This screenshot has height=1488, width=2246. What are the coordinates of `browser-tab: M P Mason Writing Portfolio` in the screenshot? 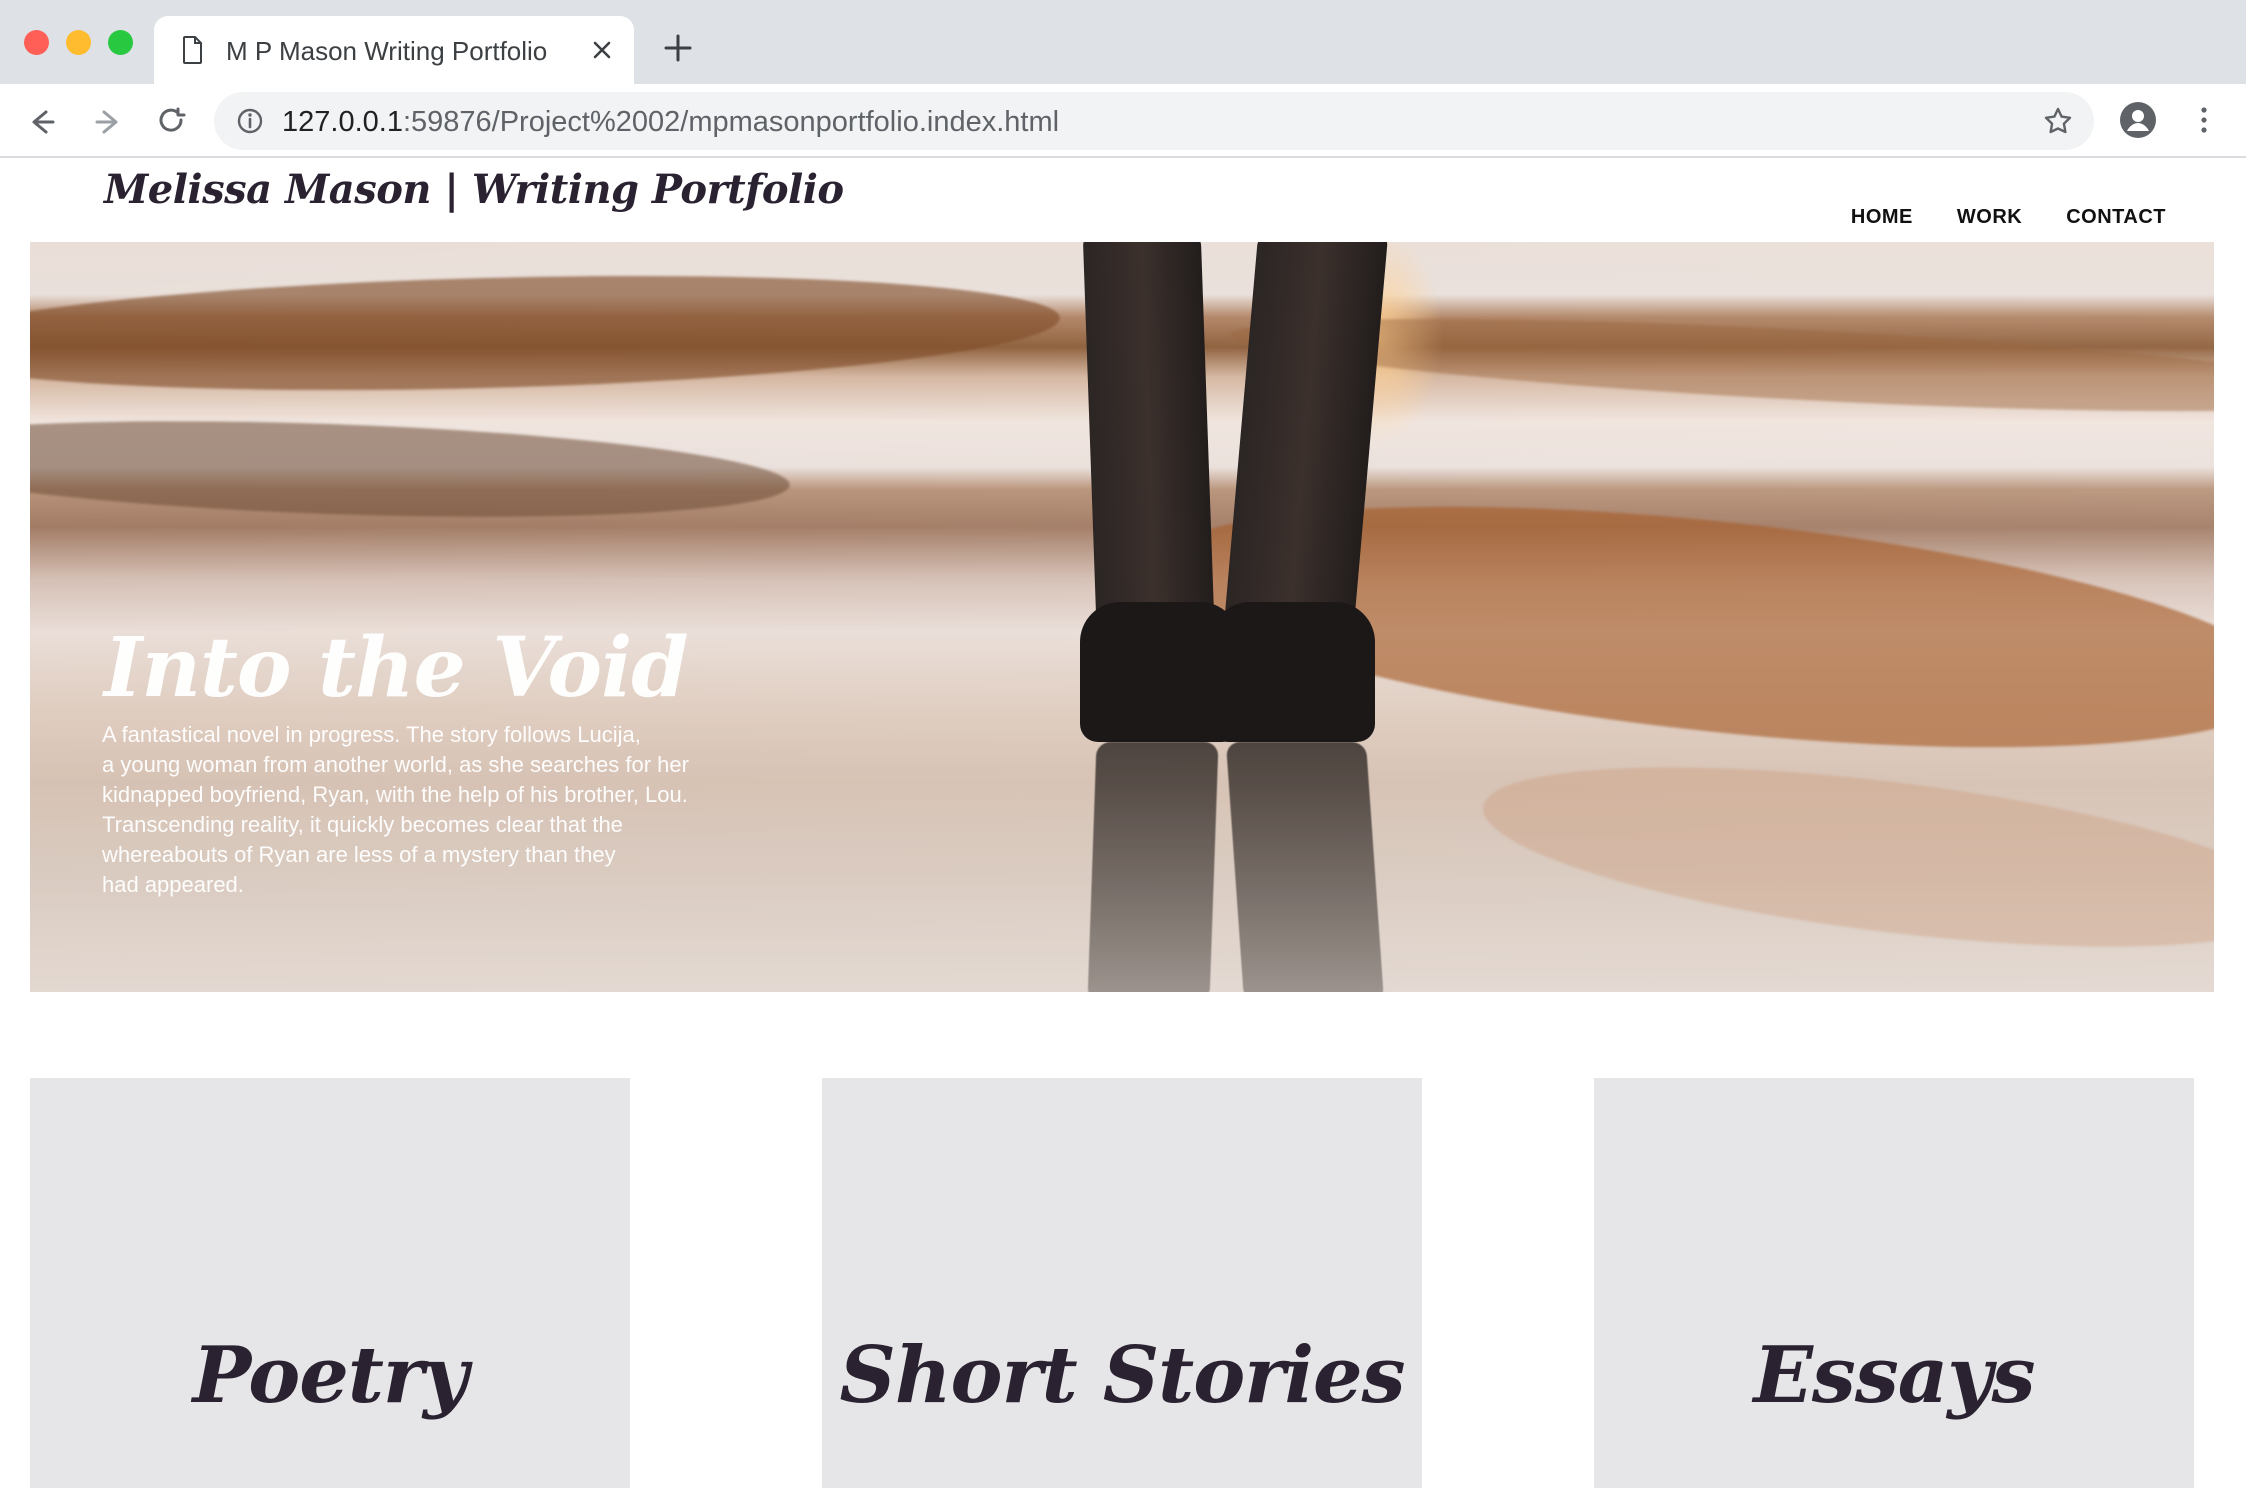 It's located at (394, 50).